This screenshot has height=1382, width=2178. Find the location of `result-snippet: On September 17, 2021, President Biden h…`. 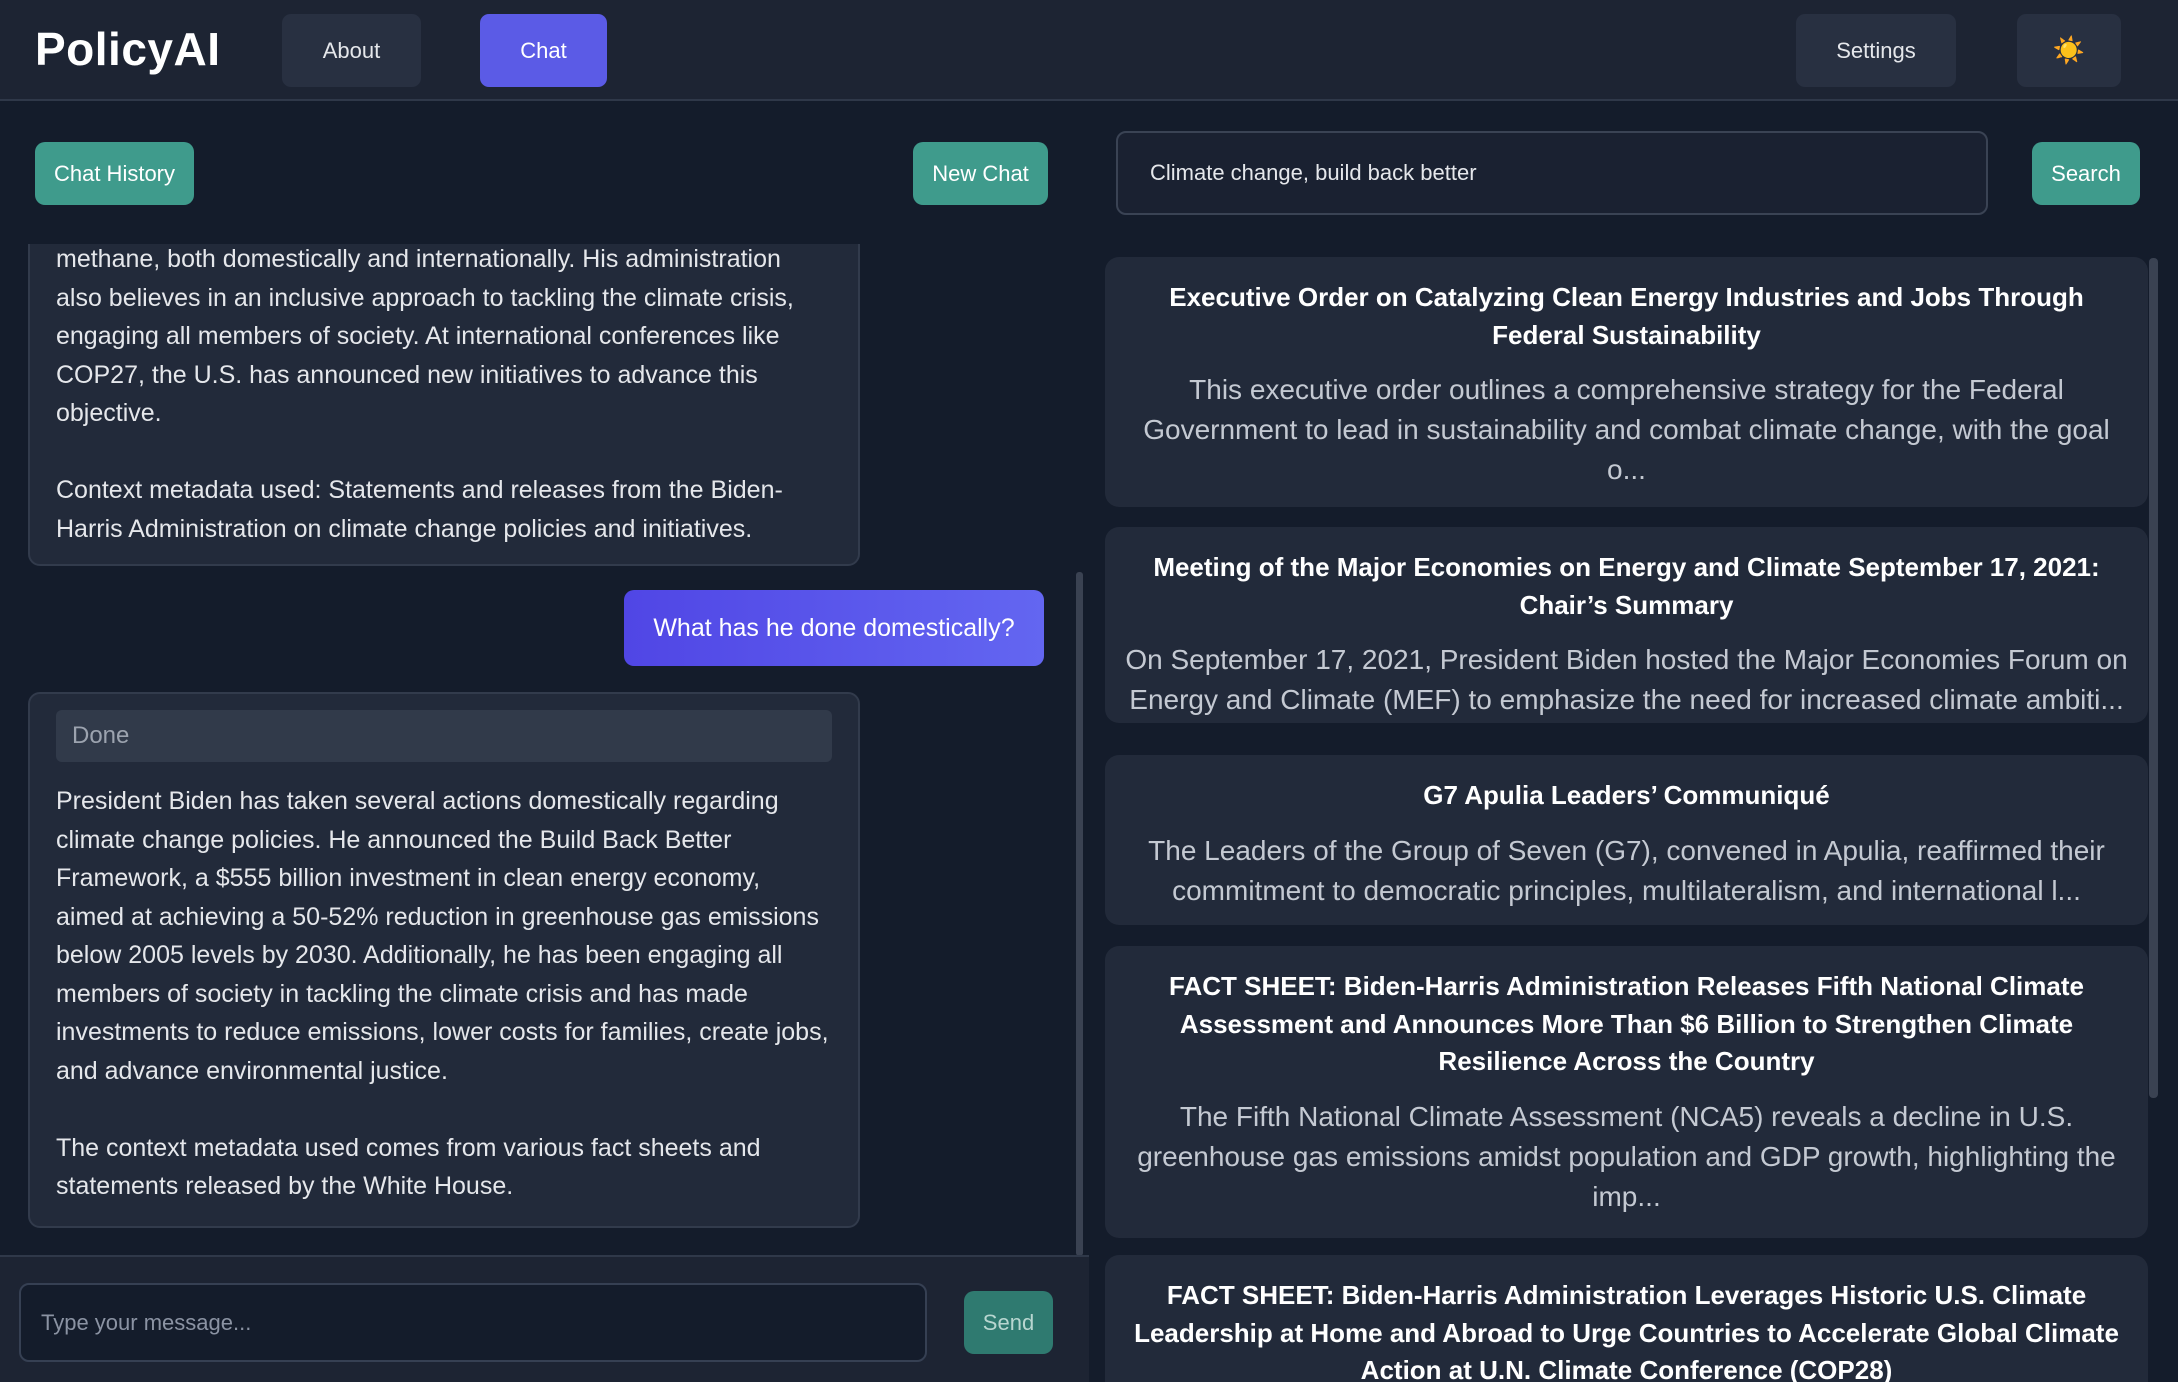

result-snippet: On September 17, 2021, President Biden h… is located at coordinates (1626, 679).